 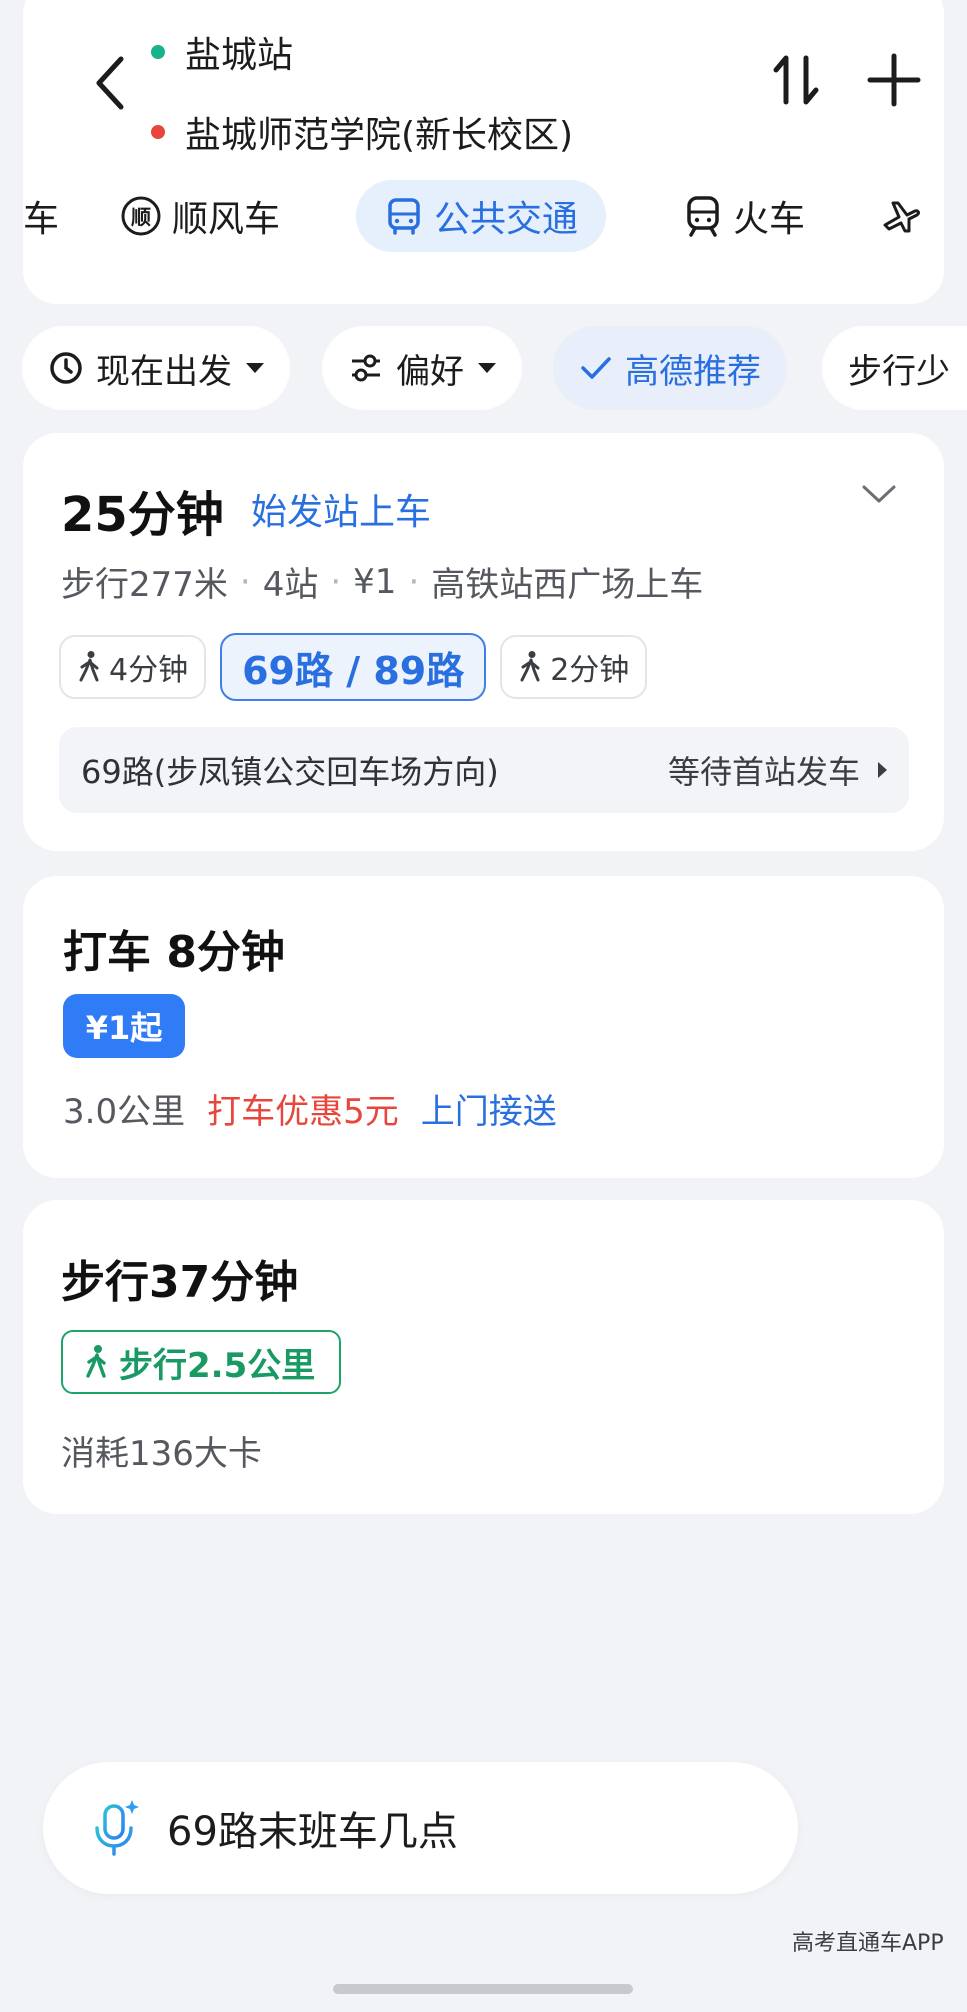 I want to click on tab-public-transit-label: 公共交通, so click(x=506, y=219).